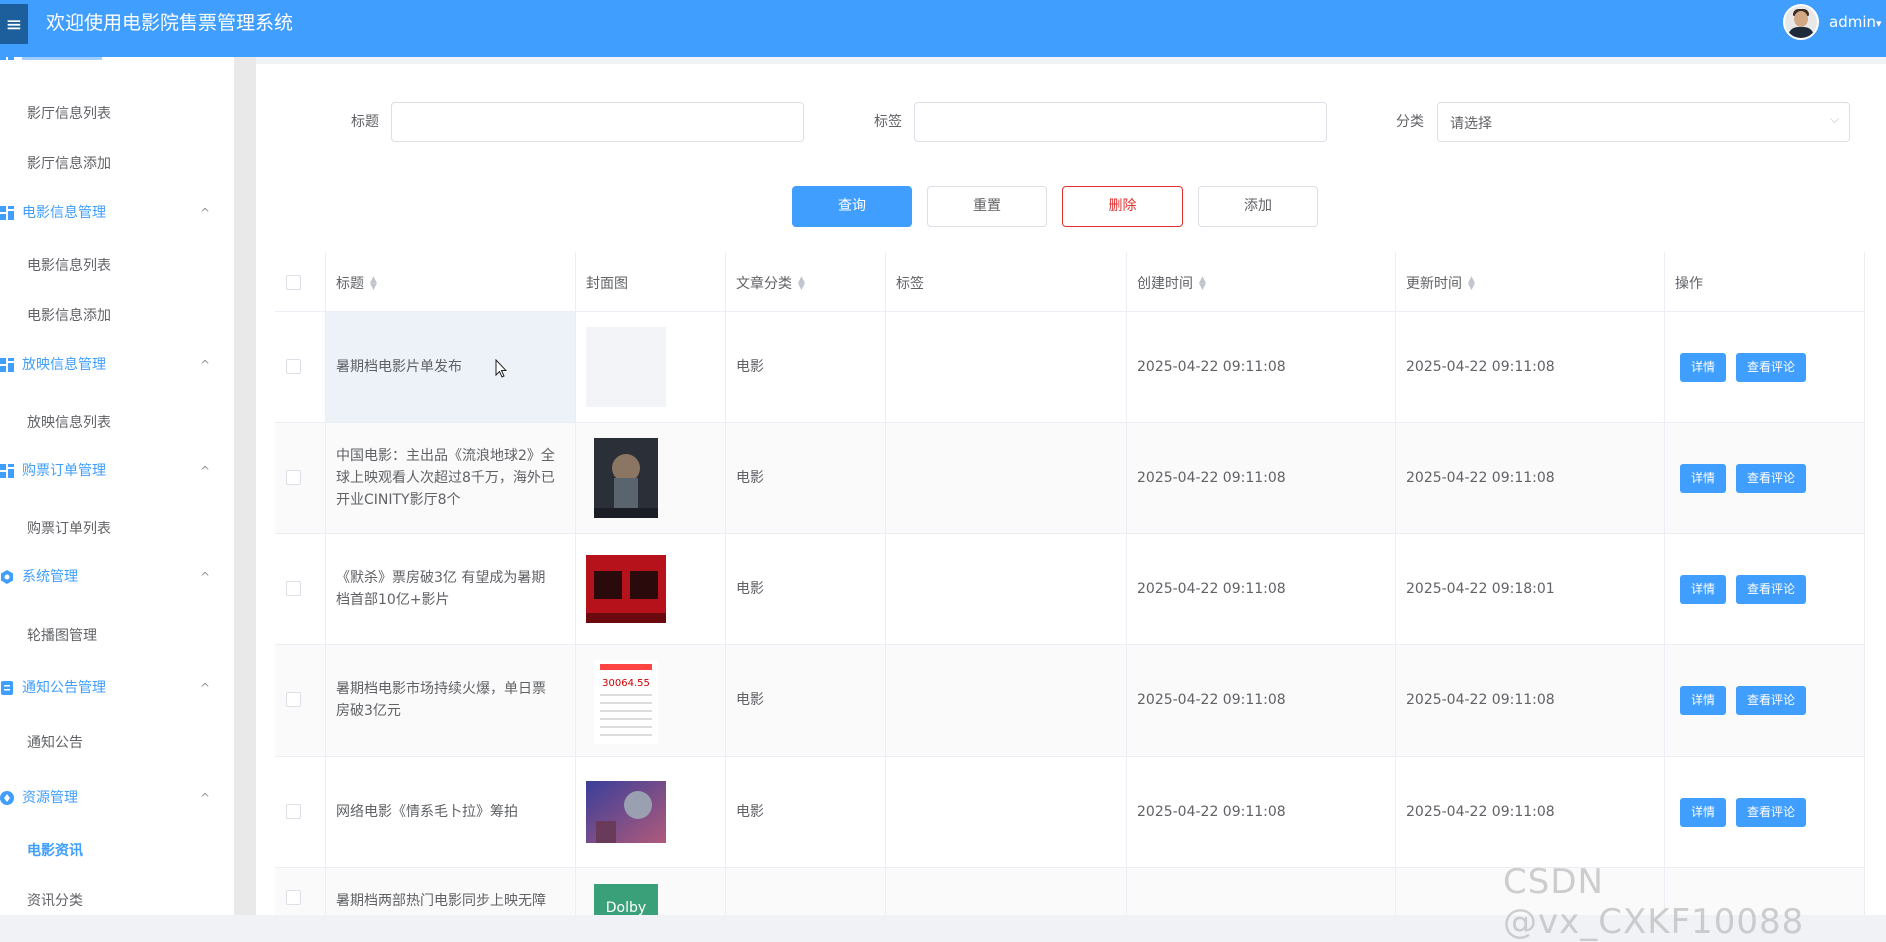 This screenshot has width=1886, height=942. Describe the element at coordinates (55, 743) in the screenshot. I see `sidebar-item: 通知公告` at that location.